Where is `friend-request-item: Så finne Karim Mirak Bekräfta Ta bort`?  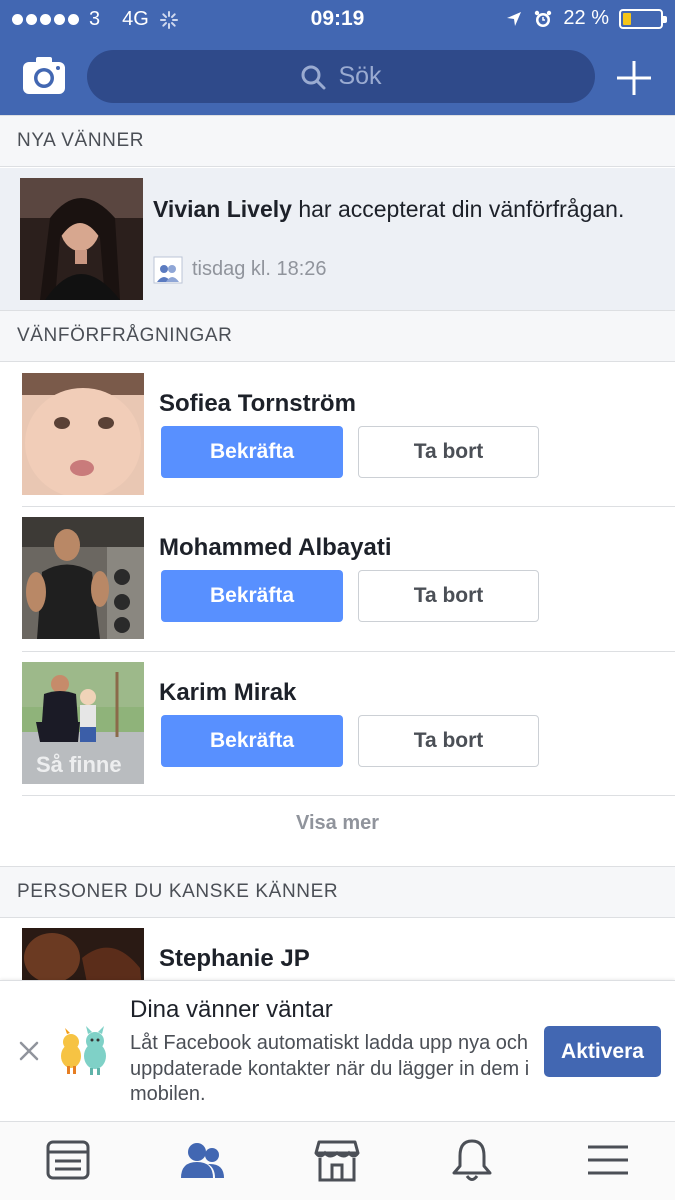
friend-request-item: Så finne Karim Mirak Bekräfta Ta bort is located at coordinates (337, 724).